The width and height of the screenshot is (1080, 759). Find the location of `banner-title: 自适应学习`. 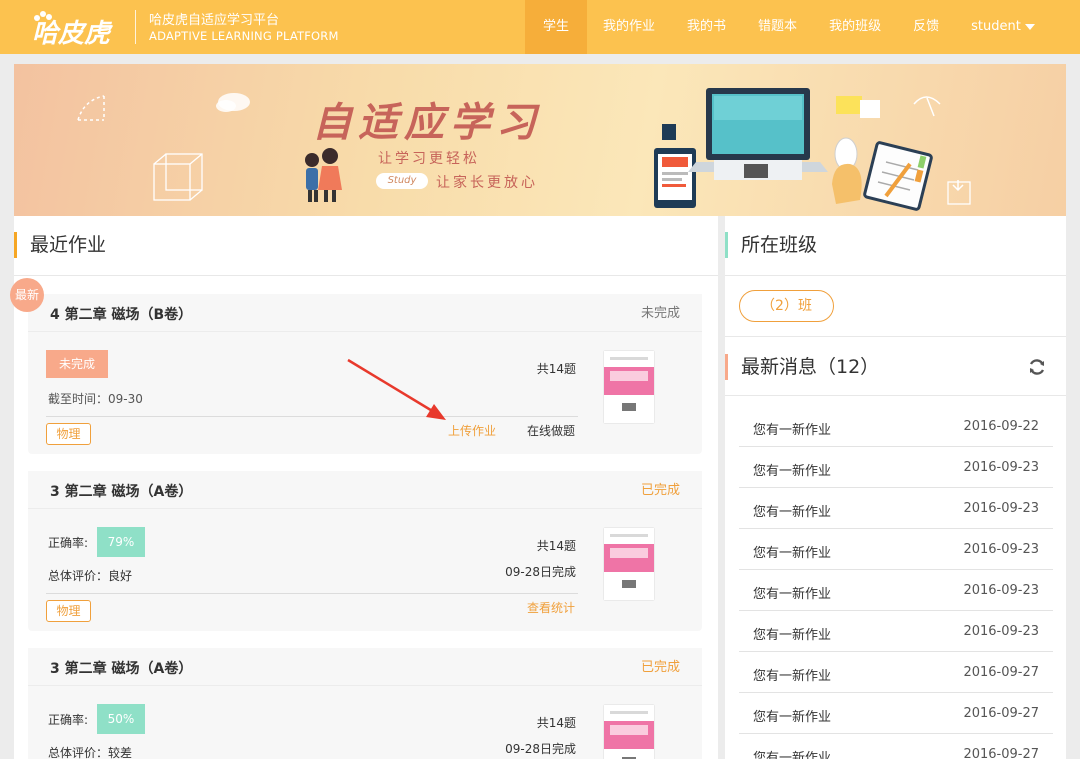

banner-title: 自适应学习 is located at coordinates (427, 123).